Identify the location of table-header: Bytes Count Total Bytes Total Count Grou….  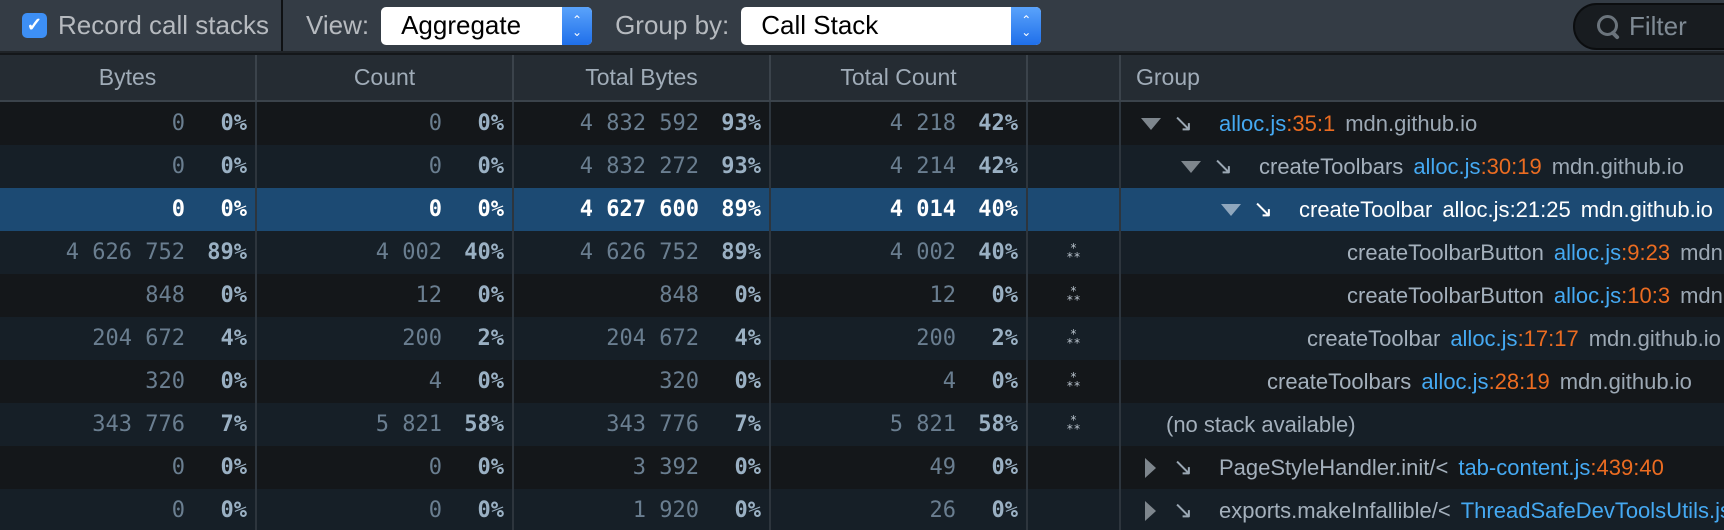
(862, 78).